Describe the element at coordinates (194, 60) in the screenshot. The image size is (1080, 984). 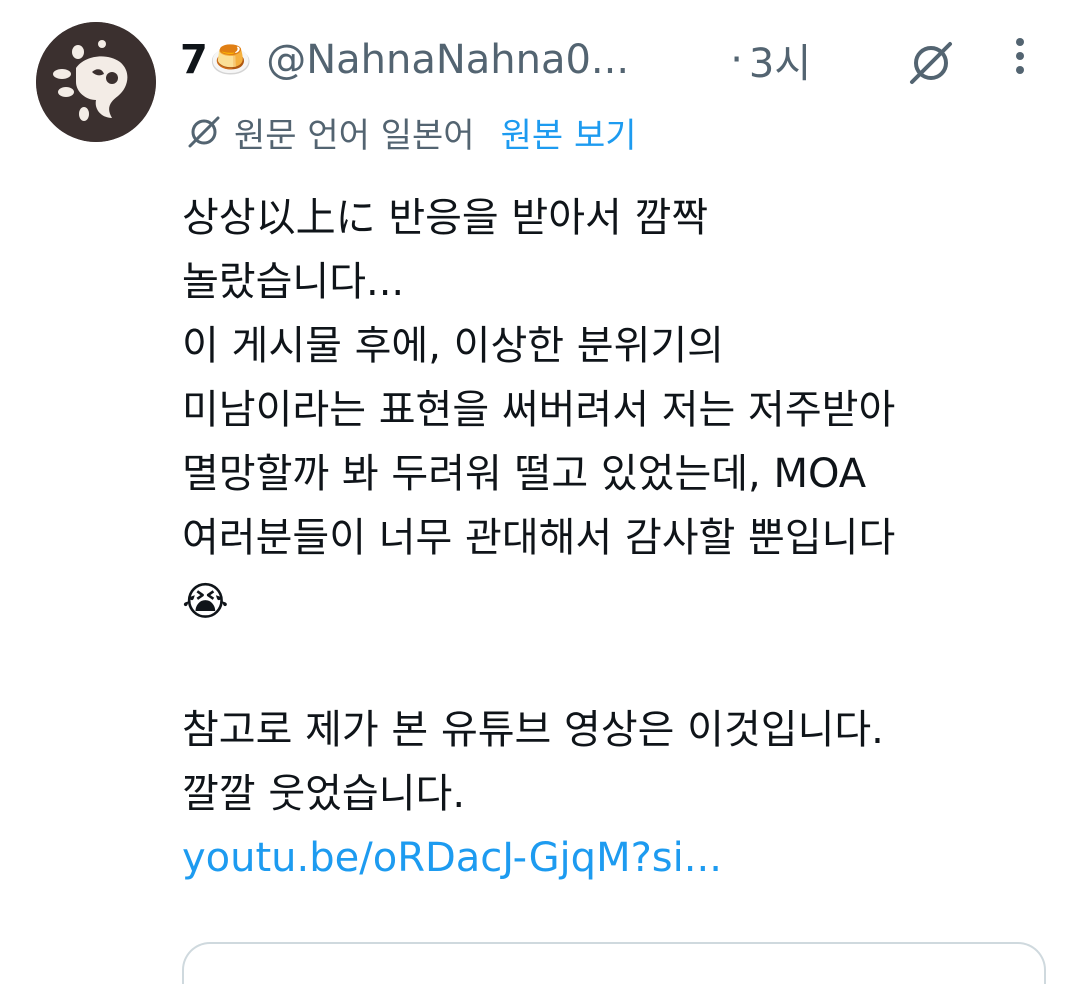
I see `display-name: 7` at that location.